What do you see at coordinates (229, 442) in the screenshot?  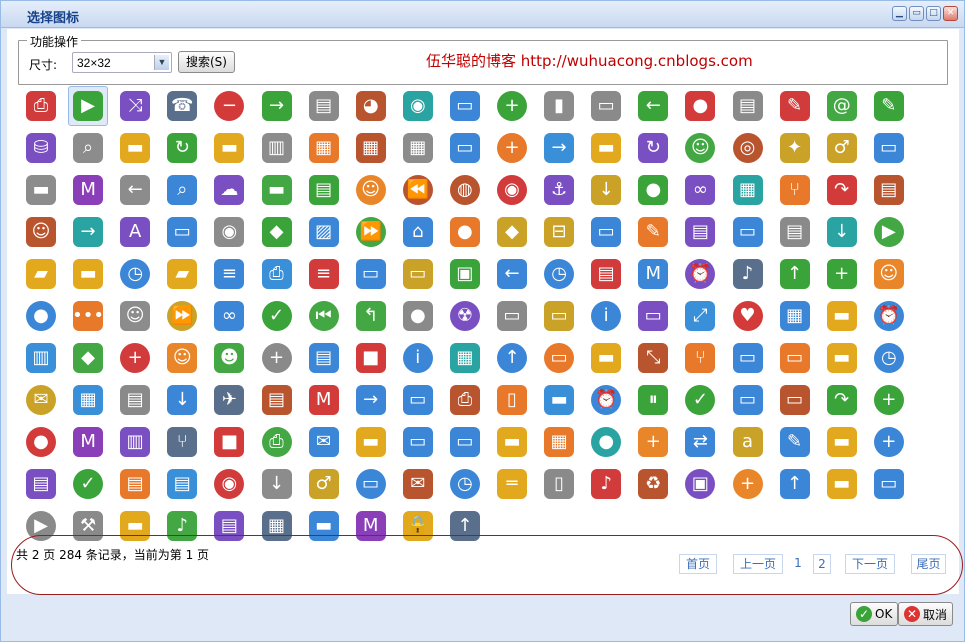 I see `stop-sign-icon: ■` at bounding box center [229, 442].